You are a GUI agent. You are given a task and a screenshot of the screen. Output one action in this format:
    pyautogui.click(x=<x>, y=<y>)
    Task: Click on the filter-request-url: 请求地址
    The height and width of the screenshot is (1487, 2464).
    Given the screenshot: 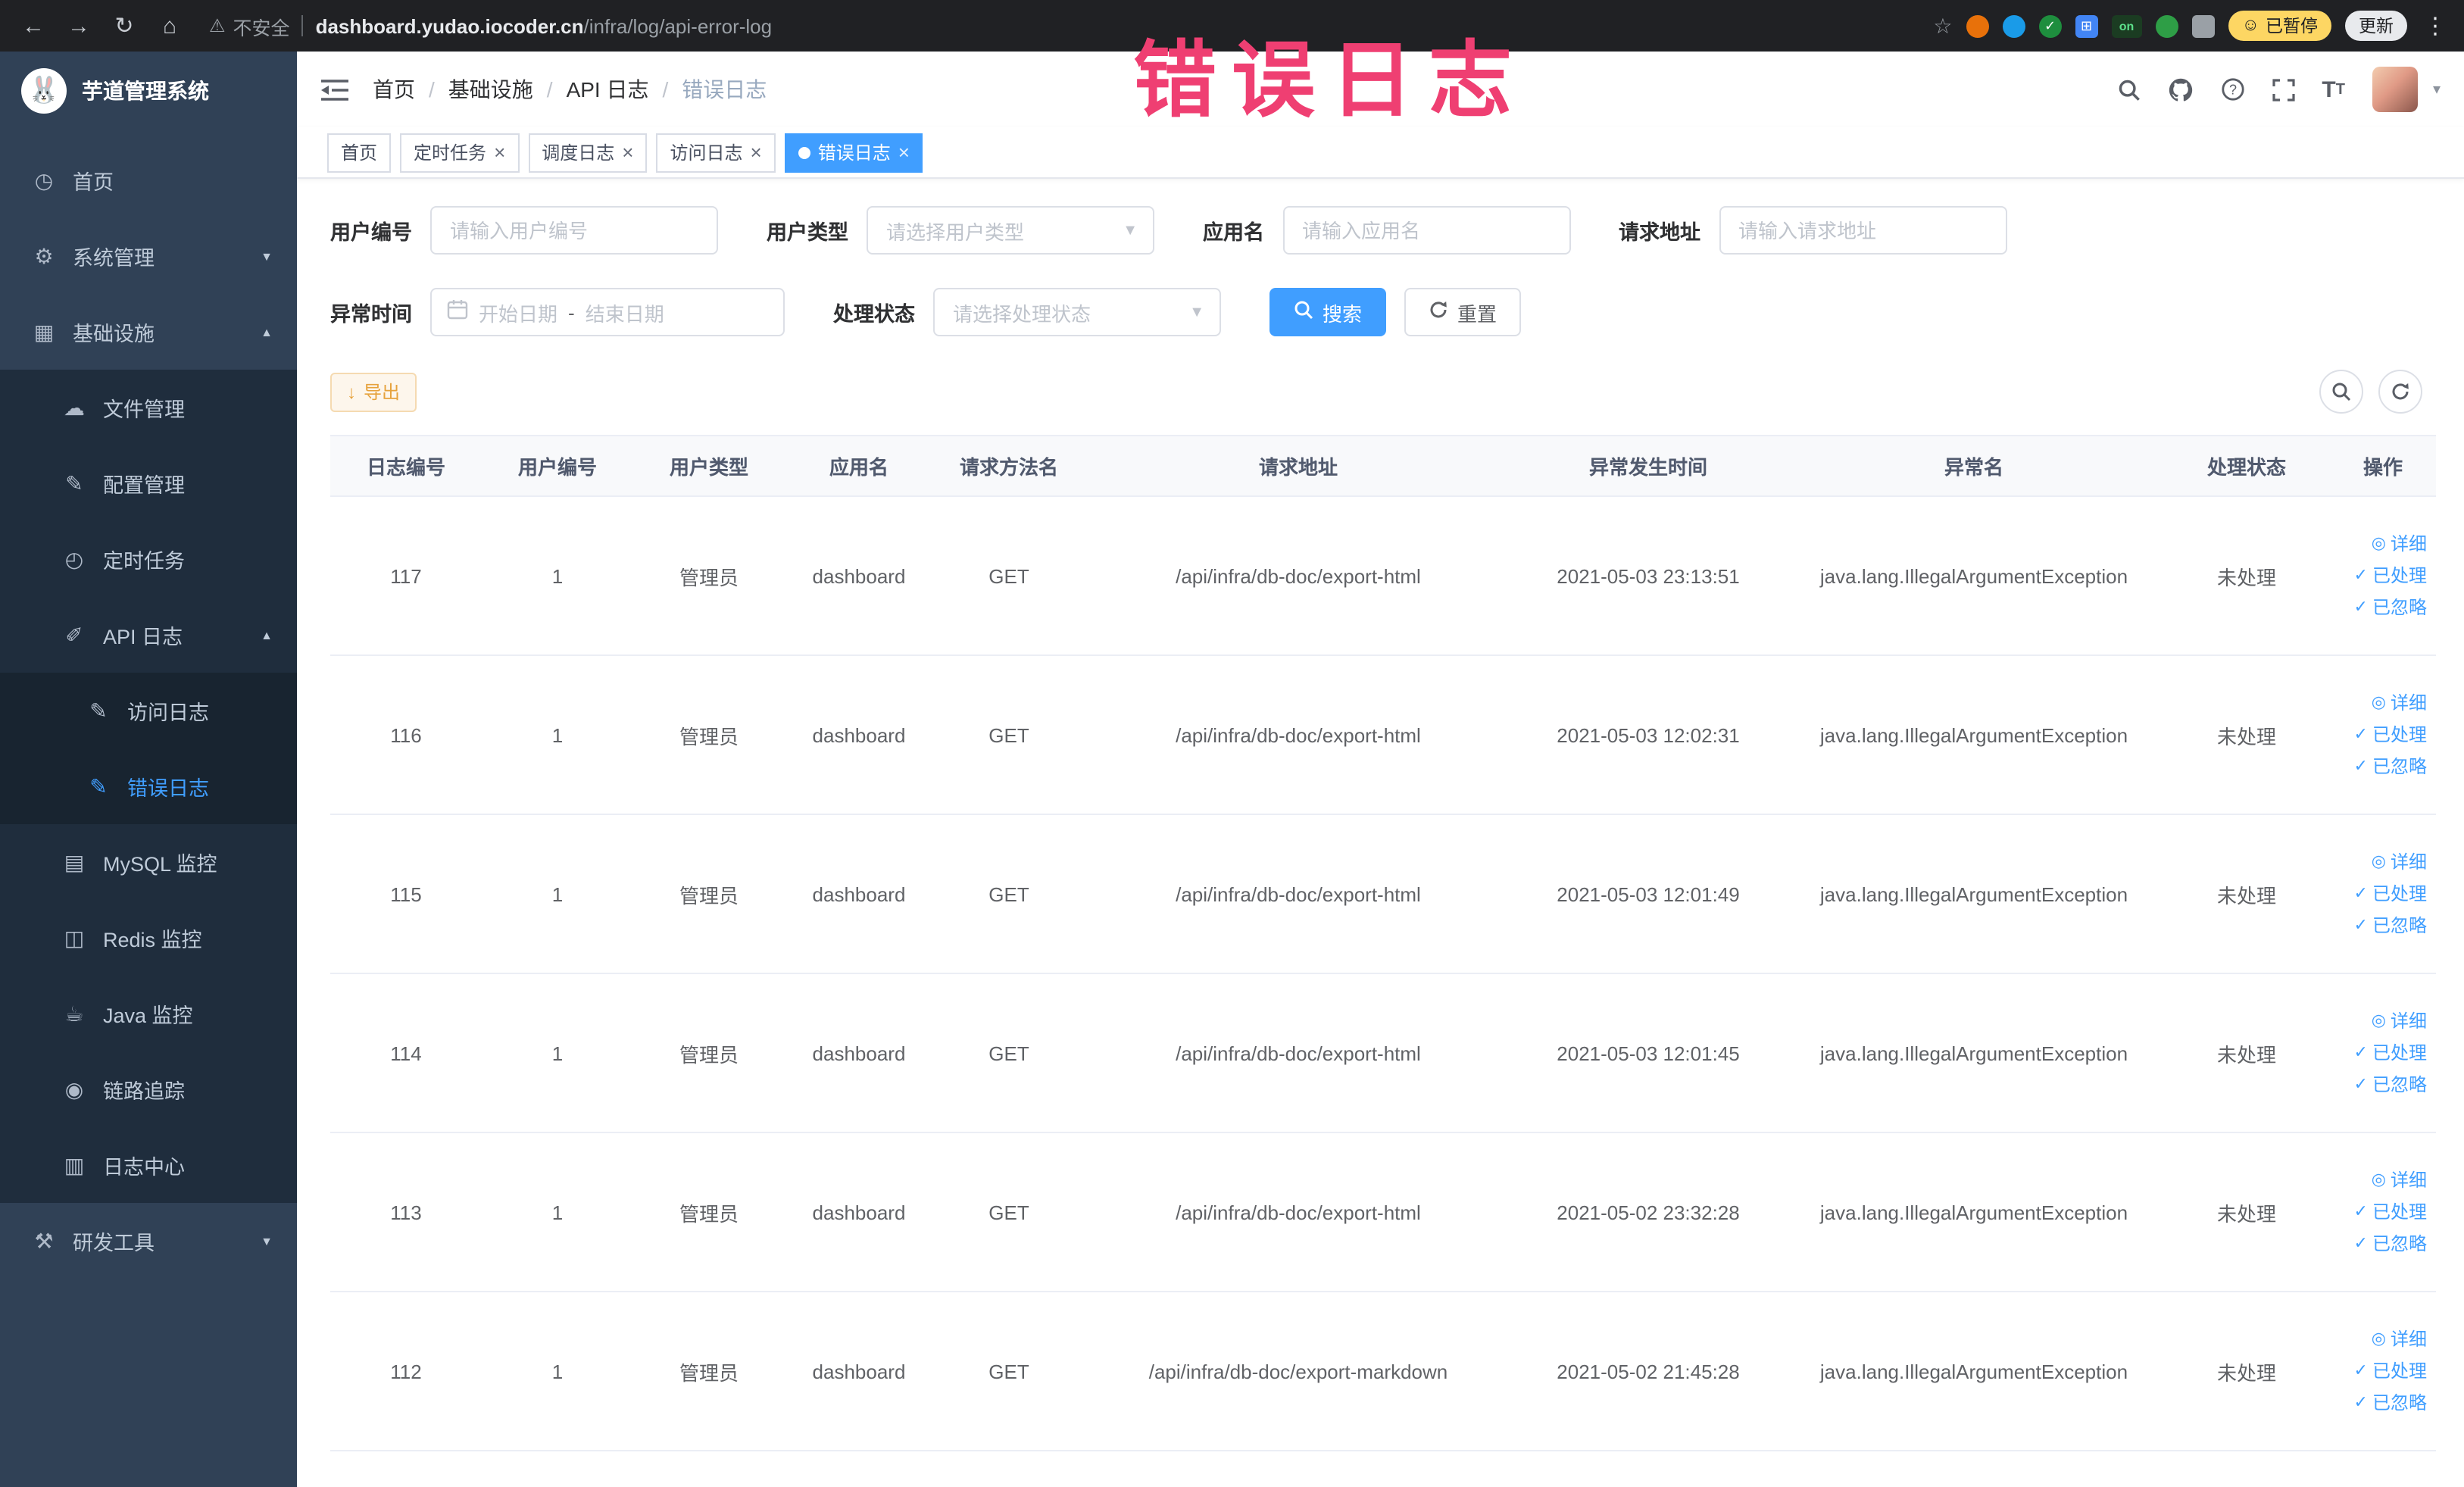 What is the action you would take?
    pyautogui.click(x=1812, y=230)
    